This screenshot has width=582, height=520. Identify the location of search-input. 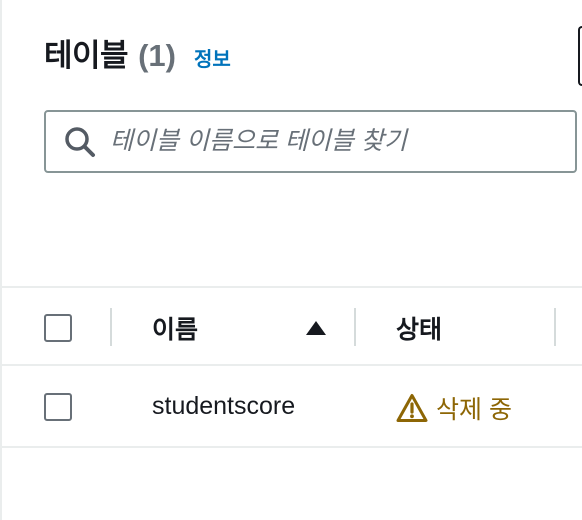
(330, 141).